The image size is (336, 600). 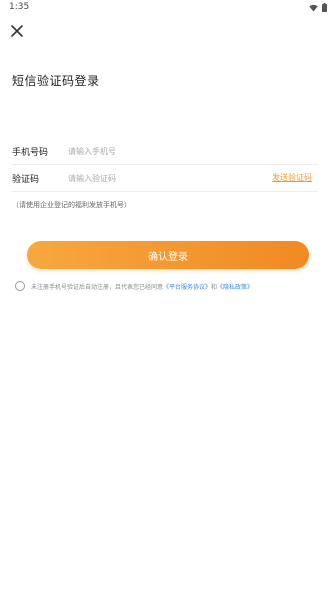 I want to click on wifi-icon, so click(x=313, y=7).